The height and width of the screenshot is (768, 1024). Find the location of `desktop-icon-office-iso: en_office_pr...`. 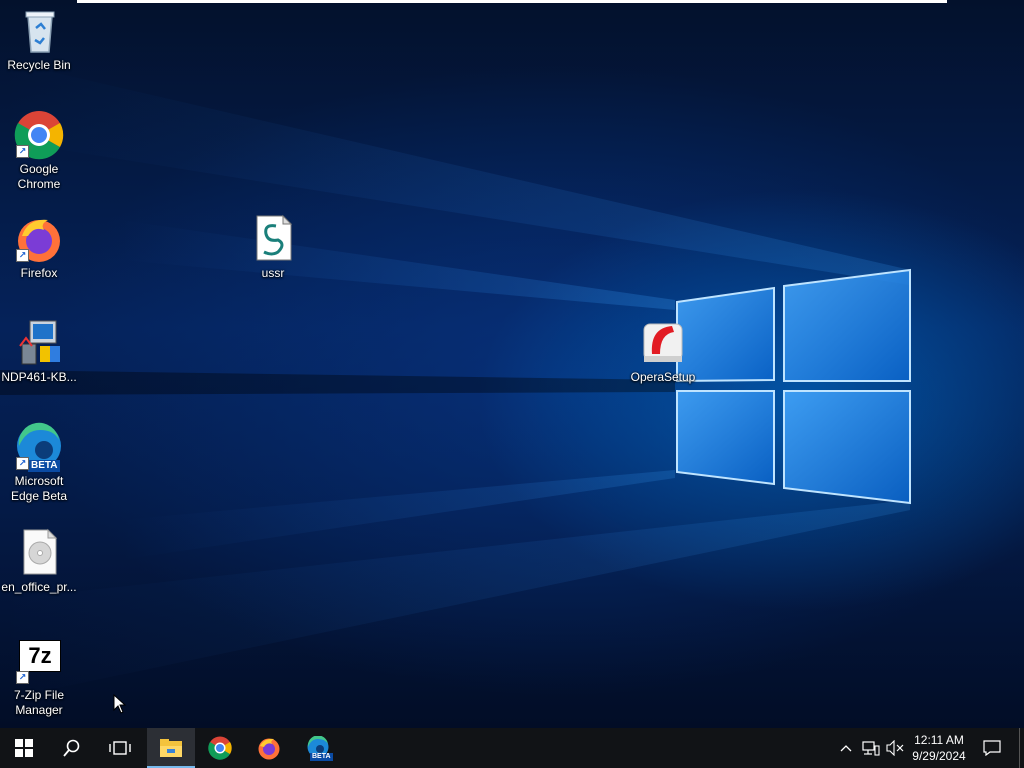

desktop-icon-office-iso: en_office_pr... is located at coordinates (39, 561).